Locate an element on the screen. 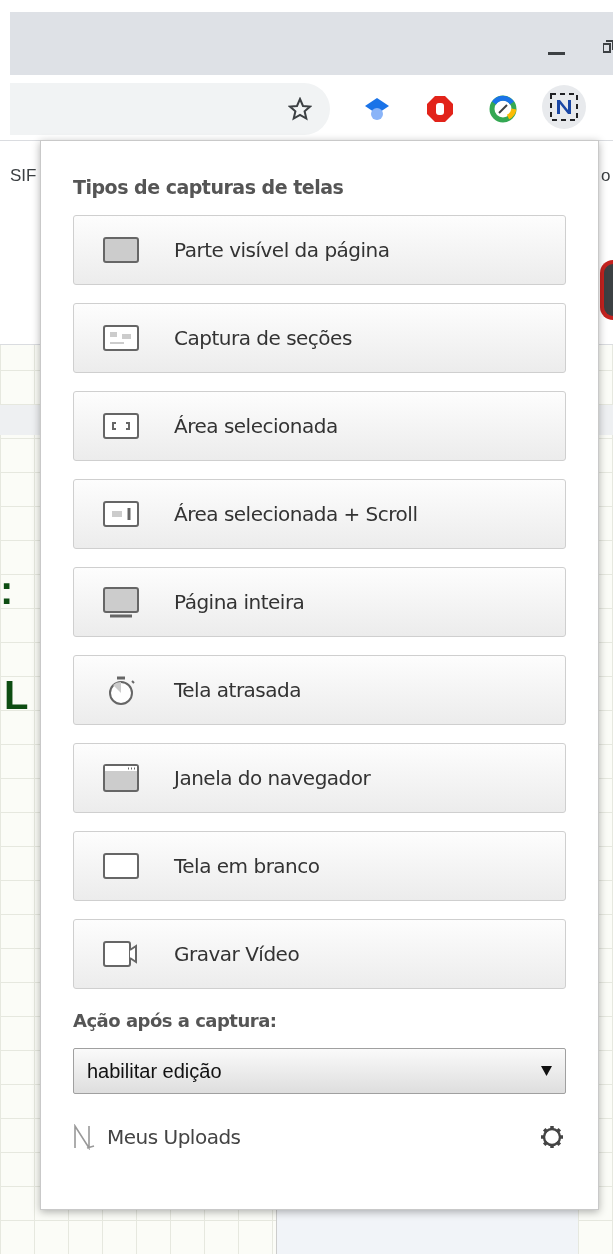  capture-option-button: Janela do navegador is located at coordinates (319, 778).